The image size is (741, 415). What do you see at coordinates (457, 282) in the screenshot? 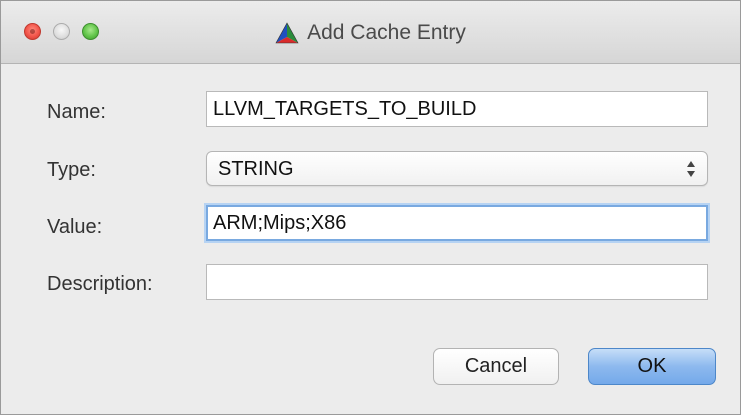
I see `description-field` at bounding box center [457, 282].